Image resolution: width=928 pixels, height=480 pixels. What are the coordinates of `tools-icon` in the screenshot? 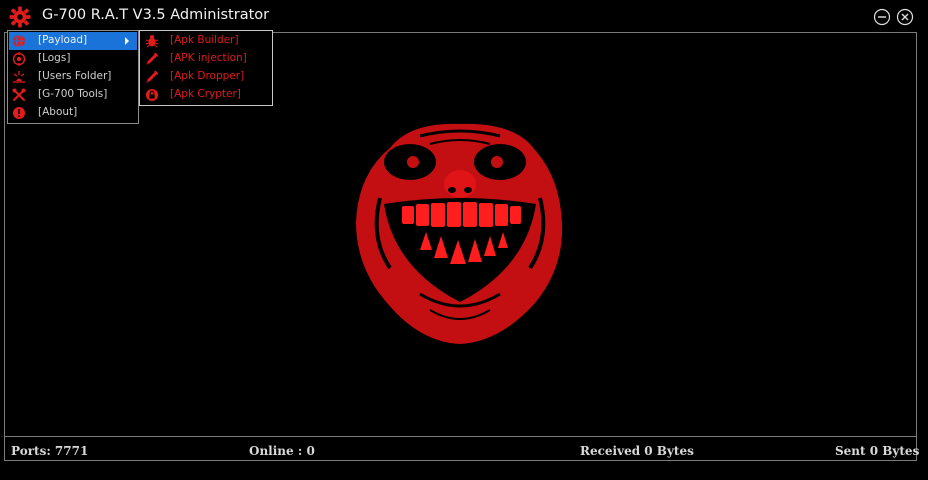 It's located at (19, 94).